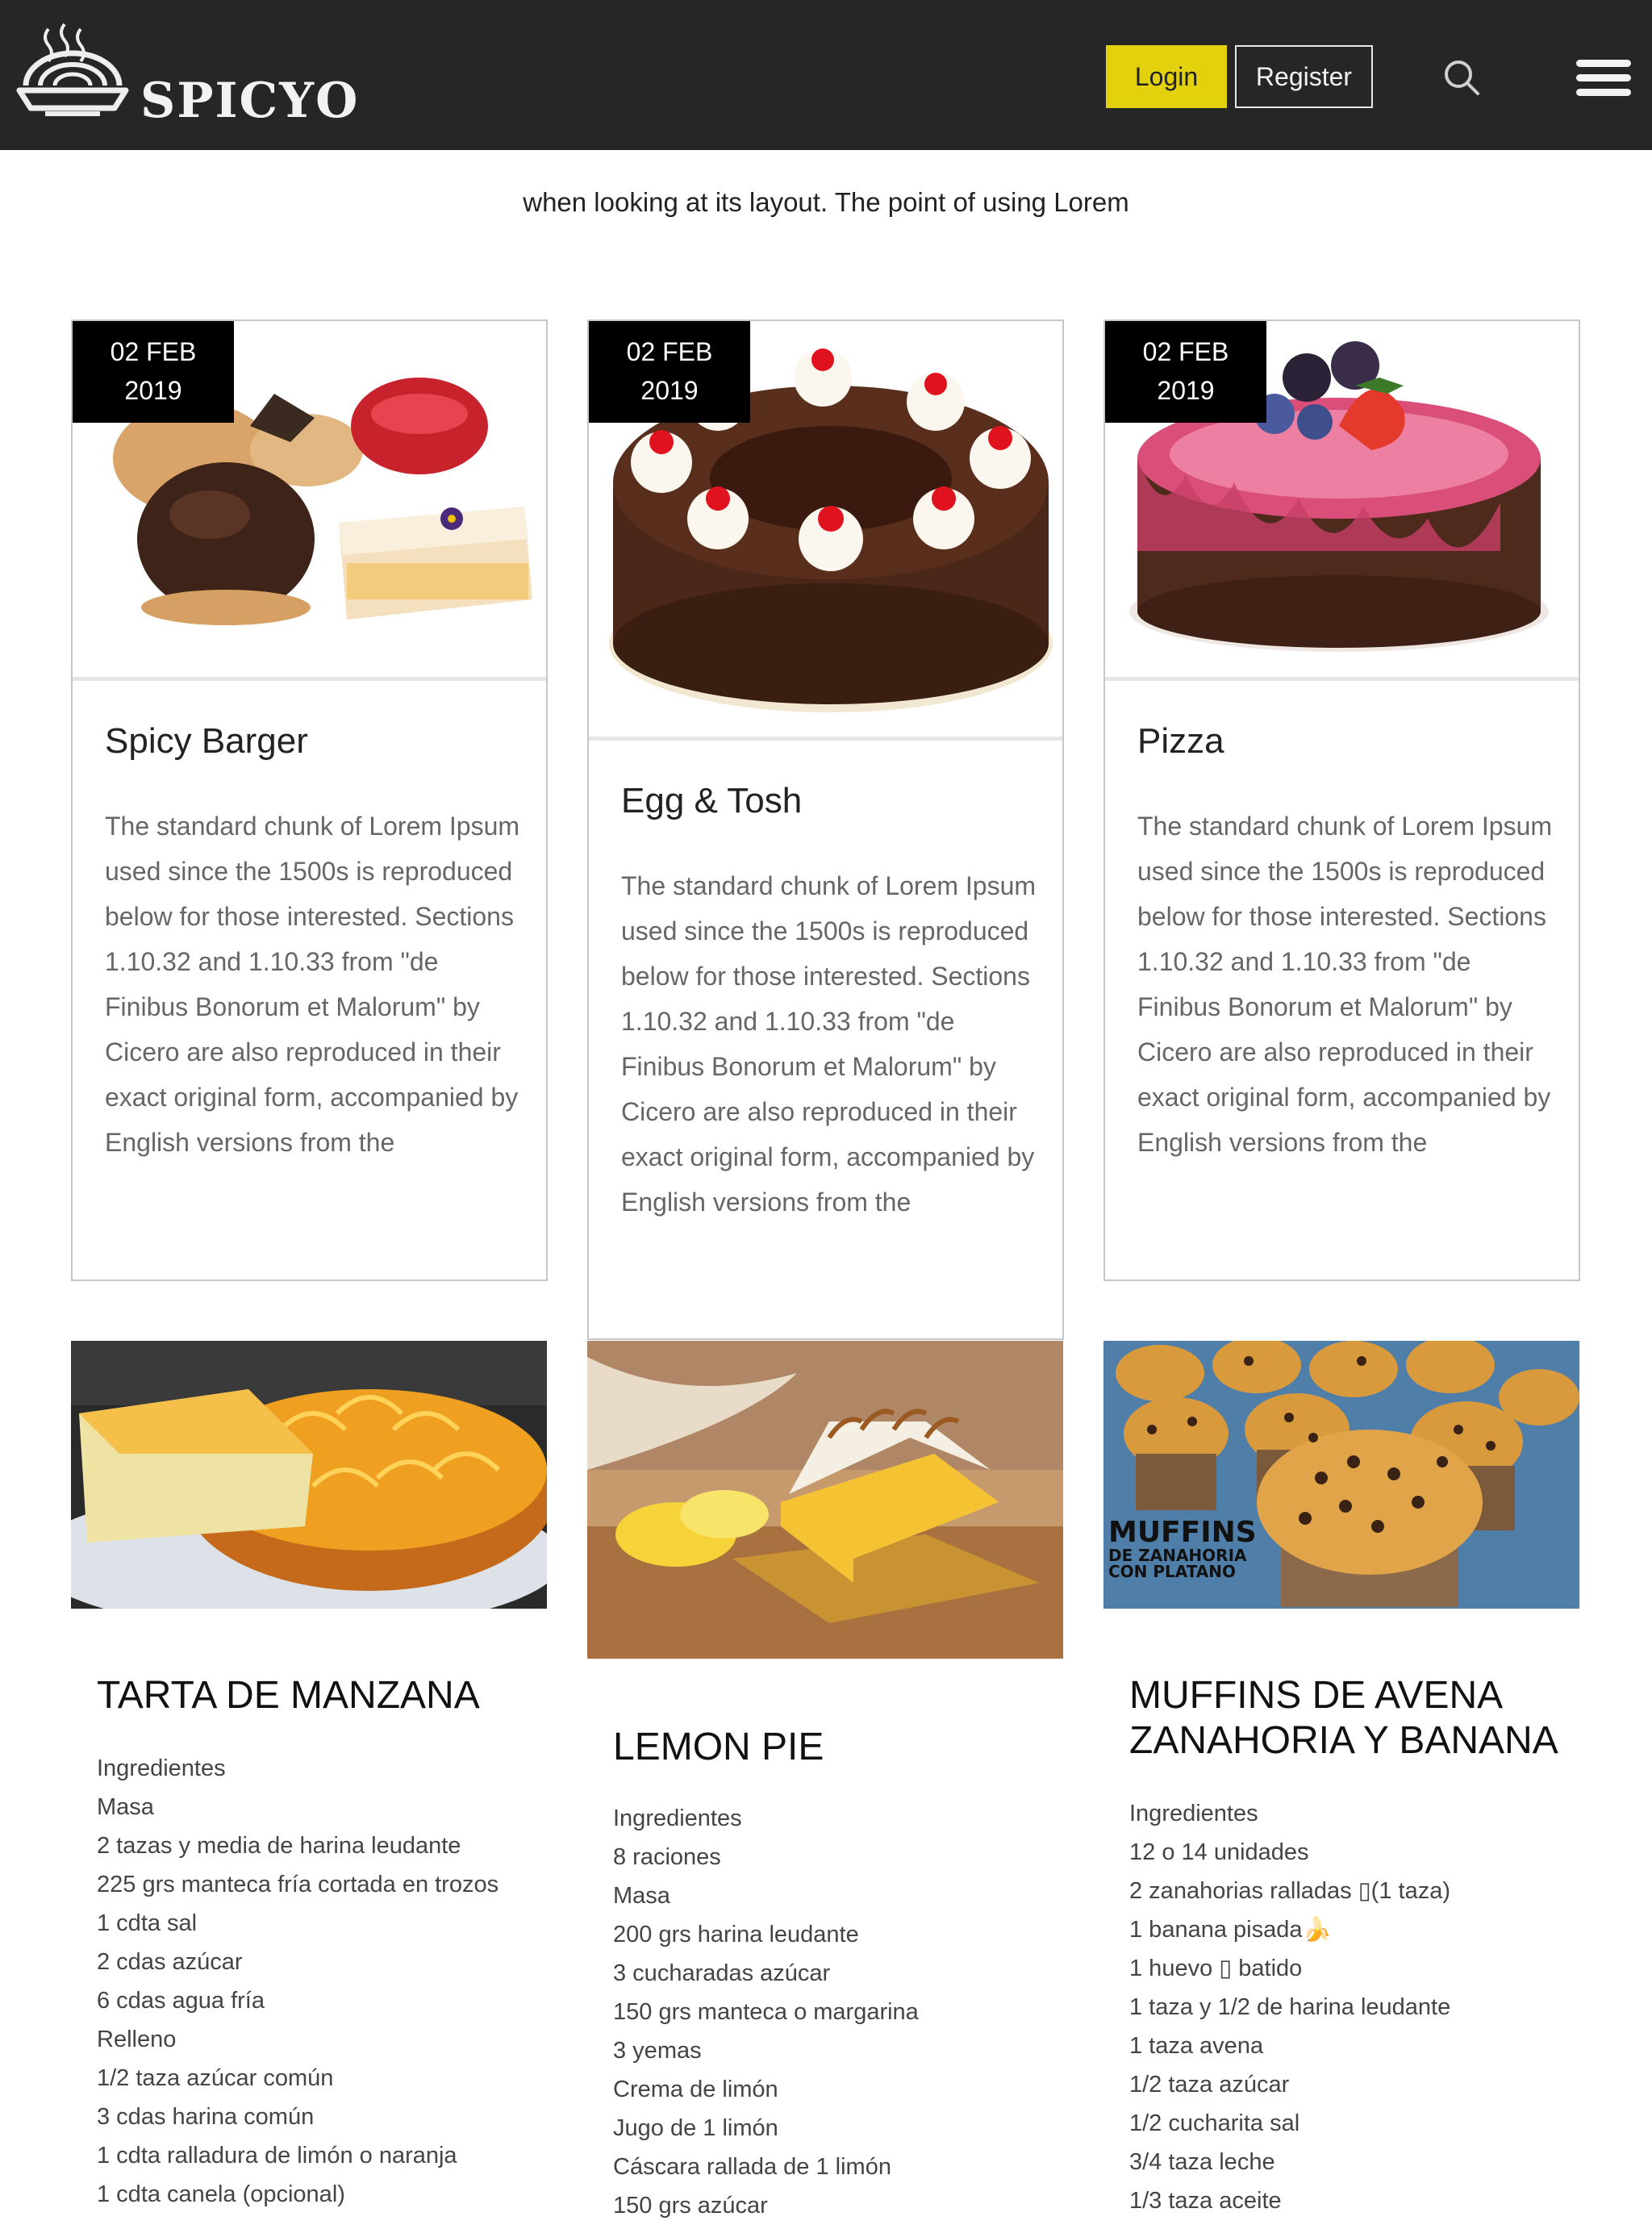  Describe the element at coordinates (766, 2012) in the screenshot. I see `list-item: 150 grs manteca o margarina` at that location.